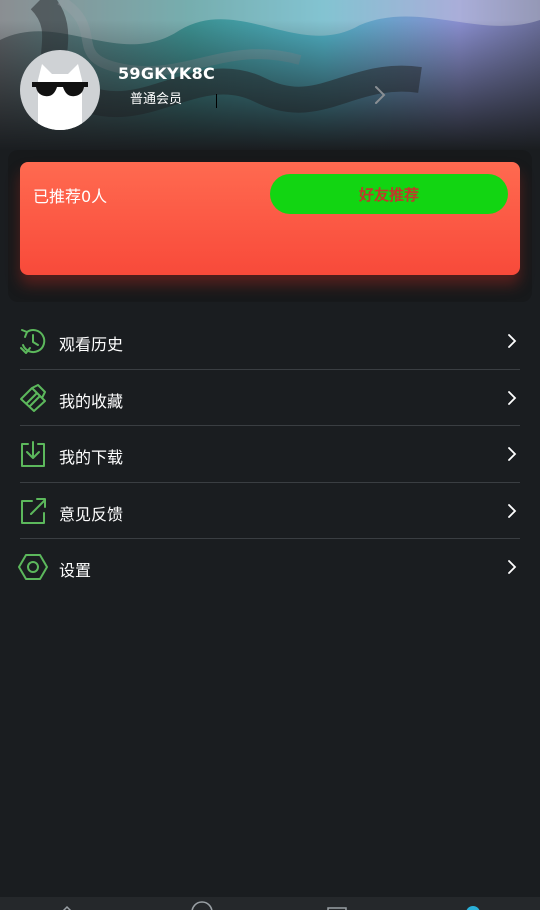 The image size is (540, 910). I want to click on menu-item-settings: 设置, so click(270, 567).